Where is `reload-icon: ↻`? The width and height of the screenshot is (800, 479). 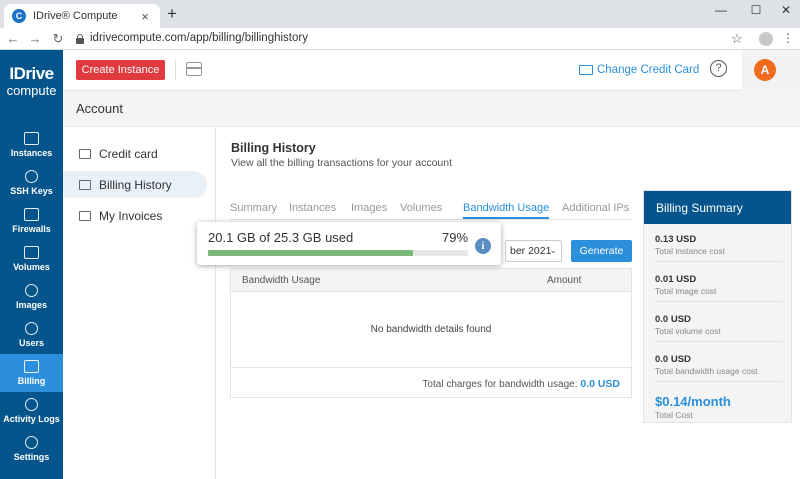 reload-icon: ↻ is located at coordinates (58, 39).